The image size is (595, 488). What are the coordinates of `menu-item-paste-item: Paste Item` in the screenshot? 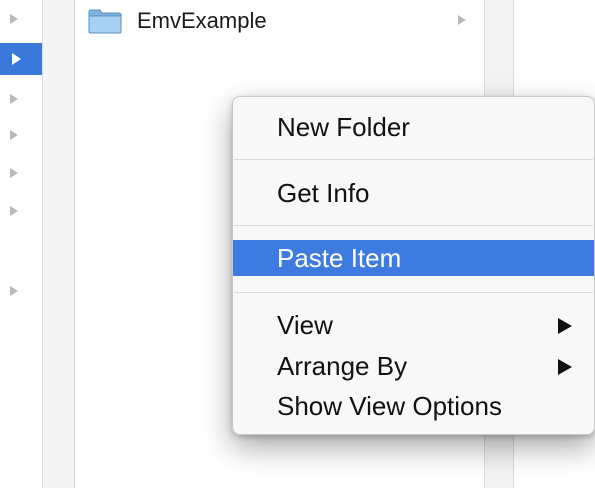 It's located at (413, 258).